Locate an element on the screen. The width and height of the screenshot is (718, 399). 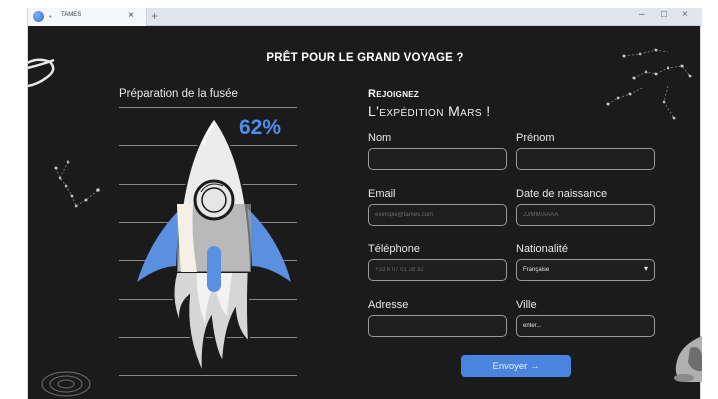
prenom-field is located at coordinates (585, 159).